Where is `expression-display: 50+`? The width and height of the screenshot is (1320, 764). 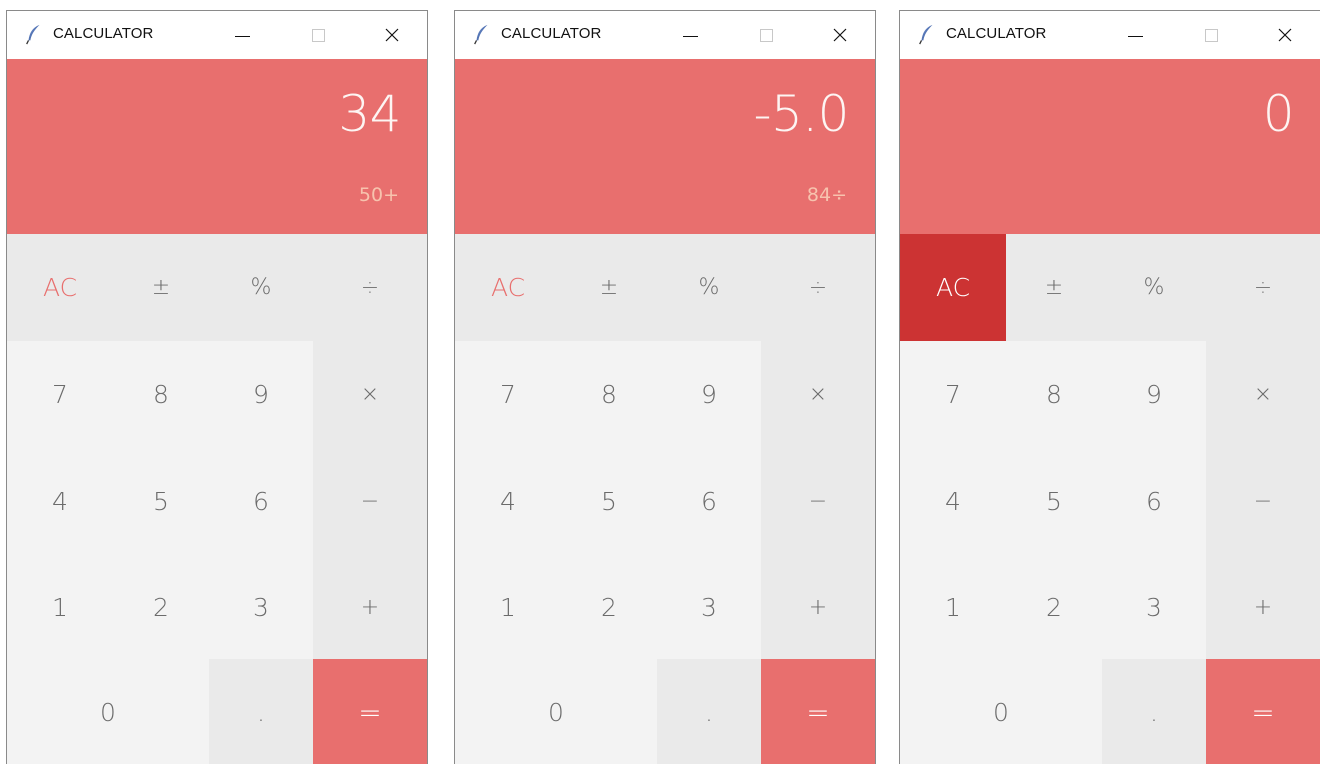
expression-display: 50+ is located at coordinates (378, 195).